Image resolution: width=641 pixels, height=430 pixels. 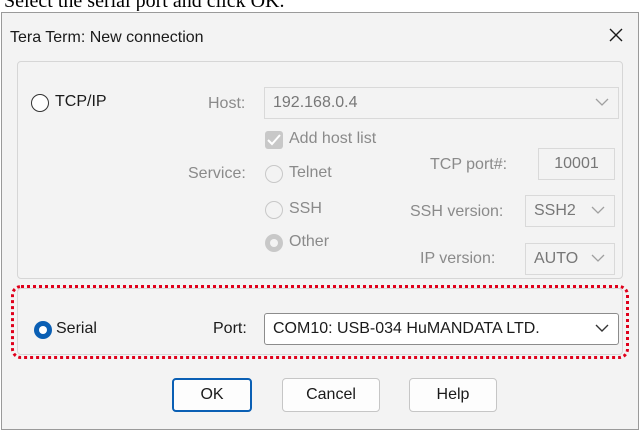 I want to click on tcpip-label: TCP/IP, so click(x=81, y=101).